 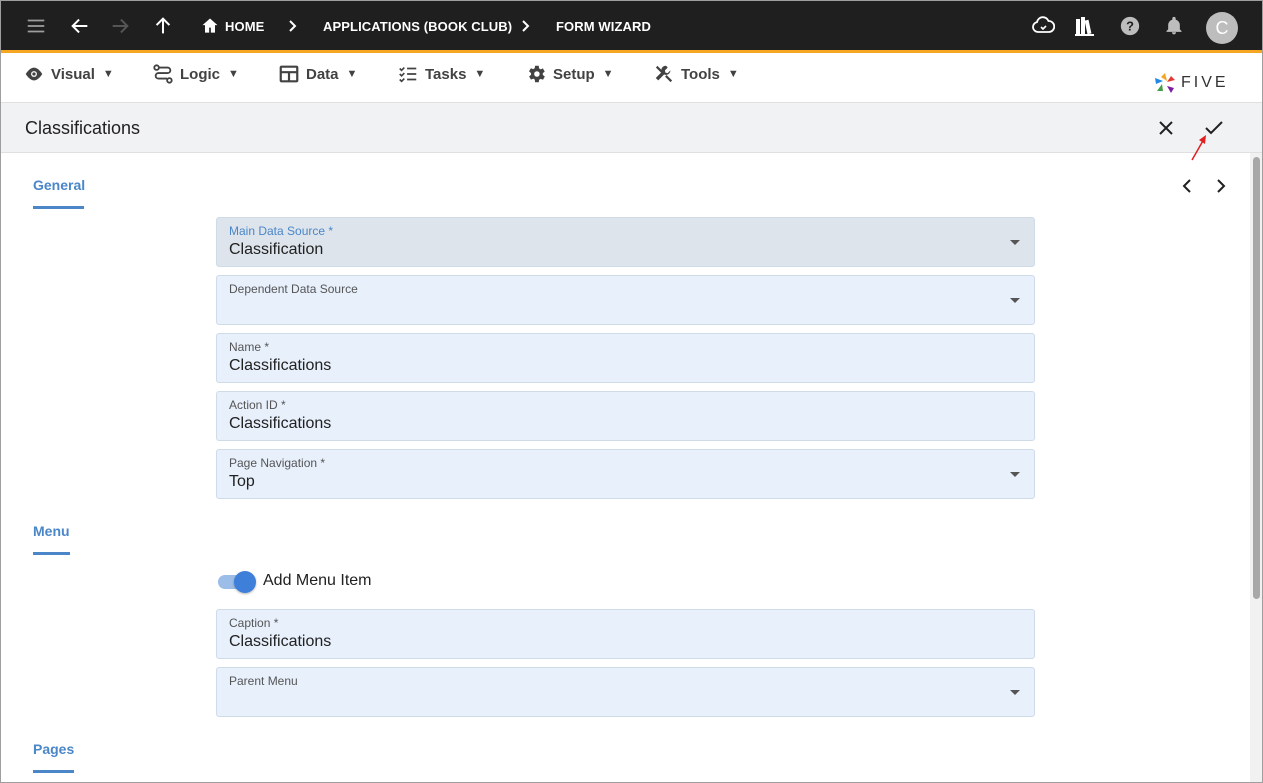 I want to click on caption-field: Caption * Classifications, so click(x=625, y=634).